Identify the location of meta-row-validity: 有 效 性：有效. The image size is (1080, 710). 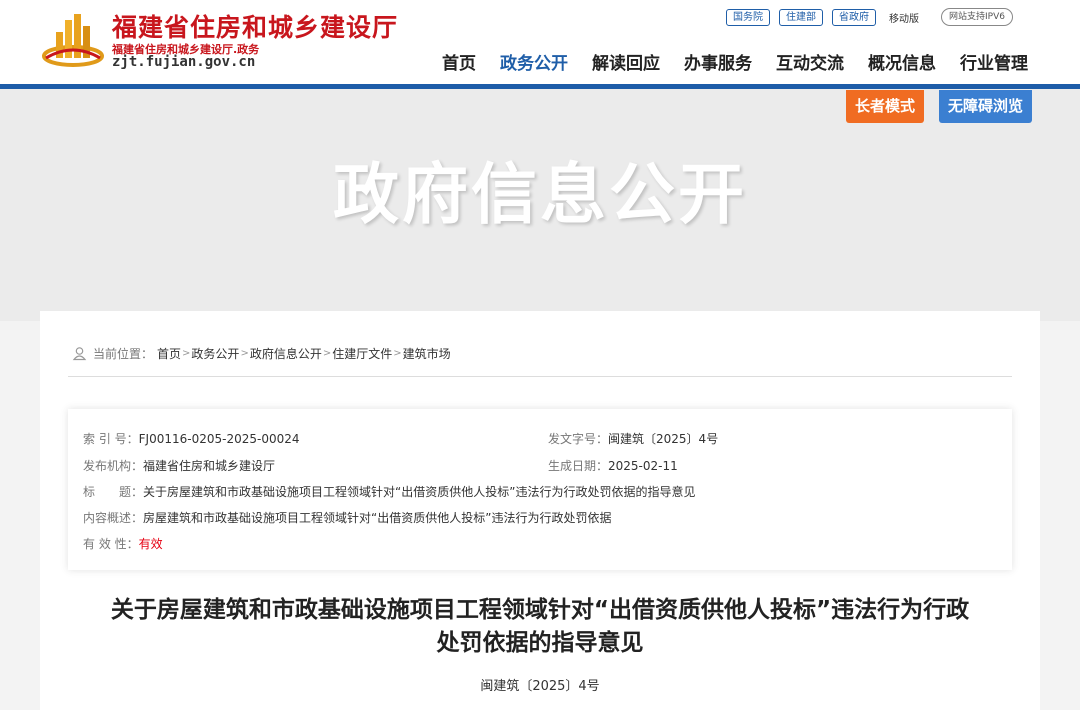
(123, 543).